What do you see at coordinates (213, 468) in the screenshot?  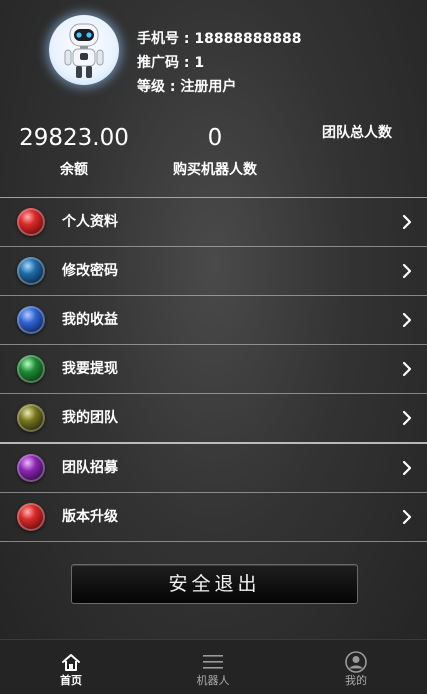 I see `menu-item-team-recruit: 团队招募` at bounding box center [213, 468].